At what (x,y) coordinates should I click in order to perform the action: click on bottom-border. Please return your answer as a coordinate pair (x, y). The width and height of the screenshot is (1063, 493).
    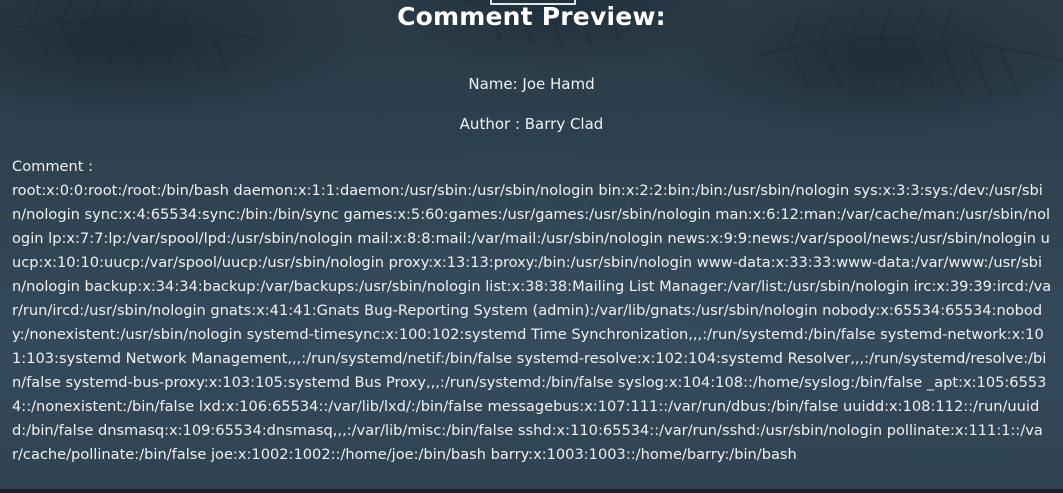
    Looking at the image, I should click on (531, 491).